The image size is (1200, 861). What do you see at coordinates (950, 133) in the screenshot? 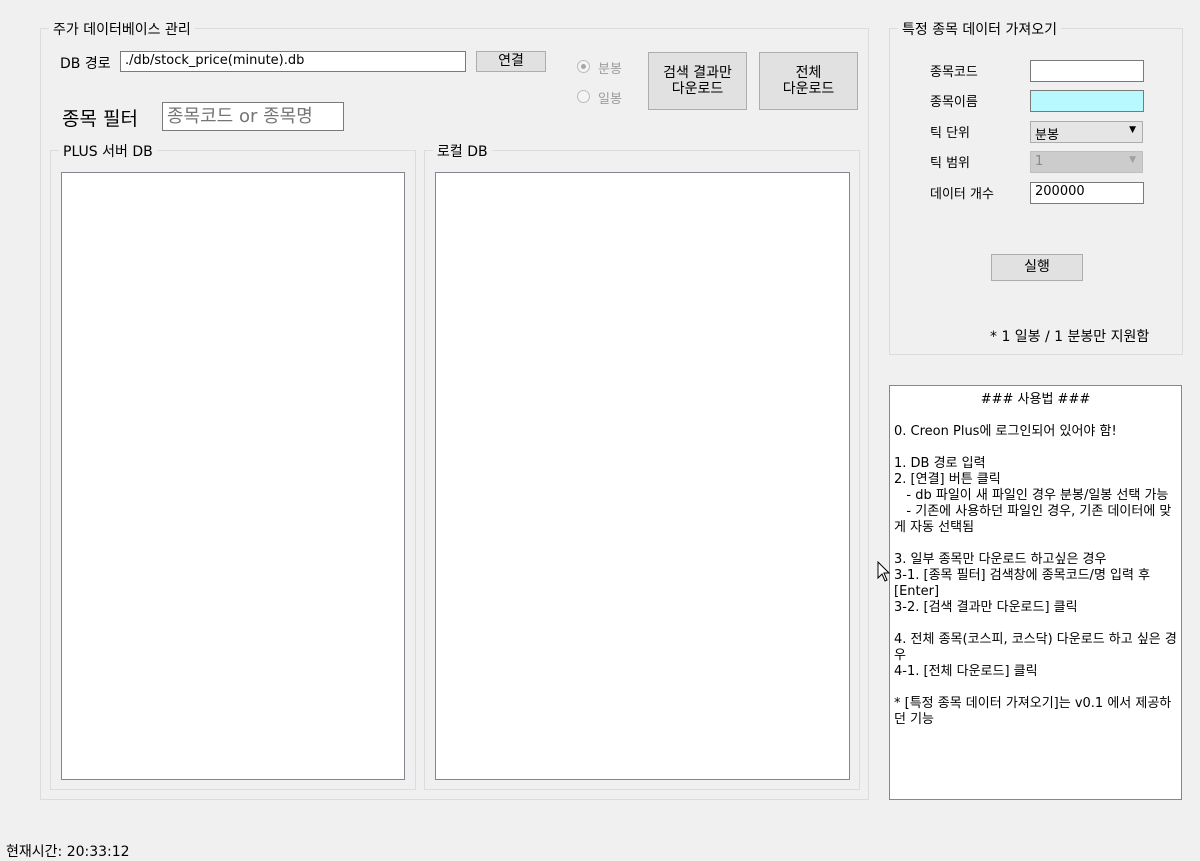
I see `tick-unit-label: 틱 단위` at bounding box center [950, 133].